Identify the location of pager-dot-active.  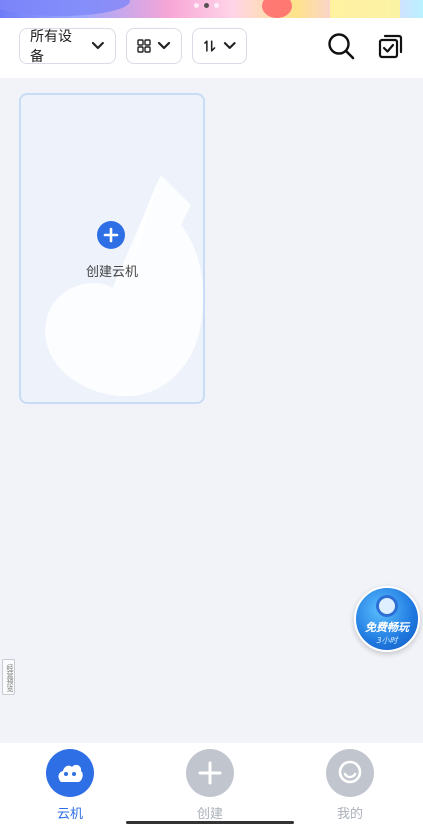
(206, 5).